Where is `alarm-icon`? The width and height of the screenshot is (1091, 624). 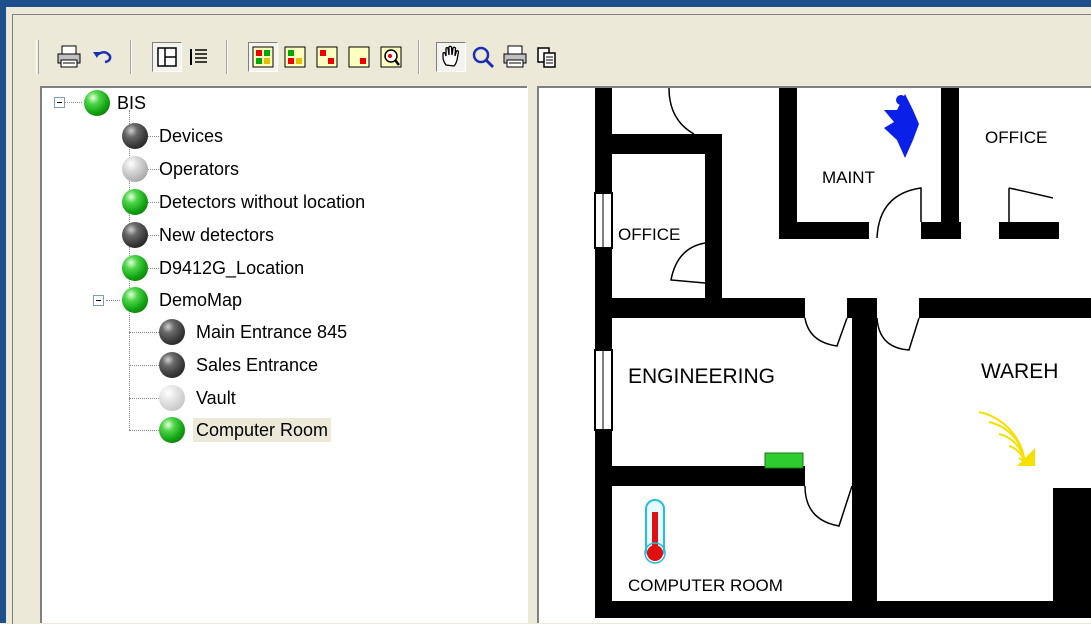 alarm-icon is located at coordinates (327, 57).